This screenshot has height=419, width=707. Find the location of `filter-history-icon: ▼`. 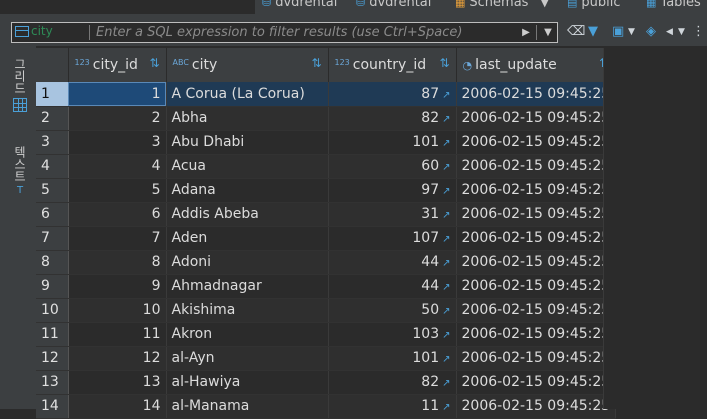

filter-history-icon: ▼ is located at coordinates (548, 32).